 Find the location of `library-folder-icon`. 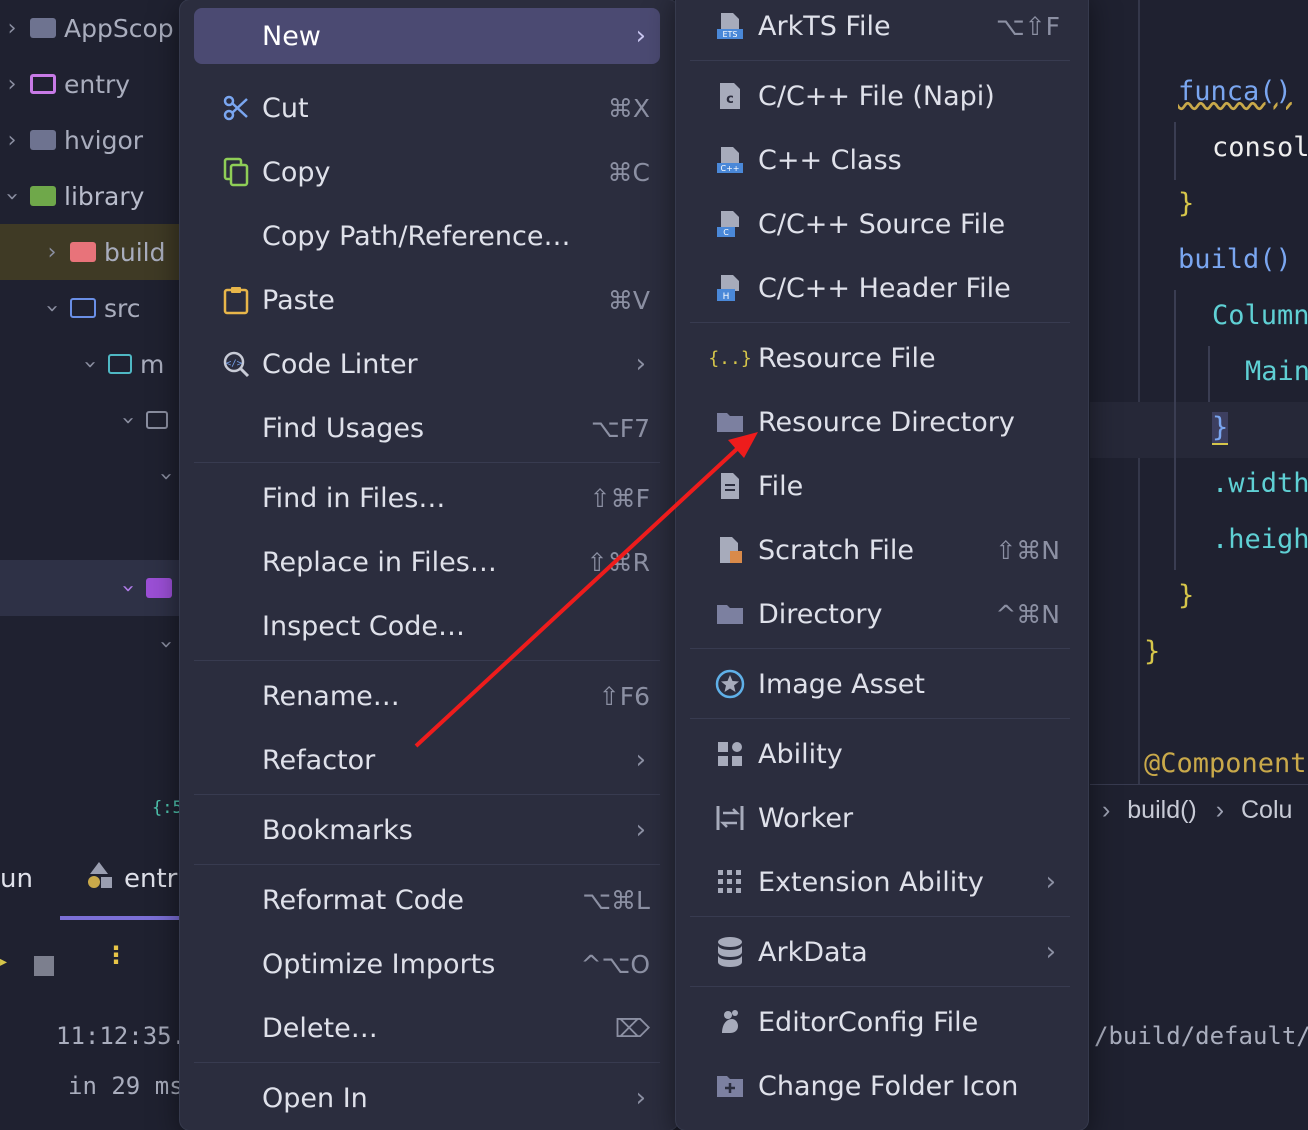

library-folder-icon is located at coordinates (43, 196).